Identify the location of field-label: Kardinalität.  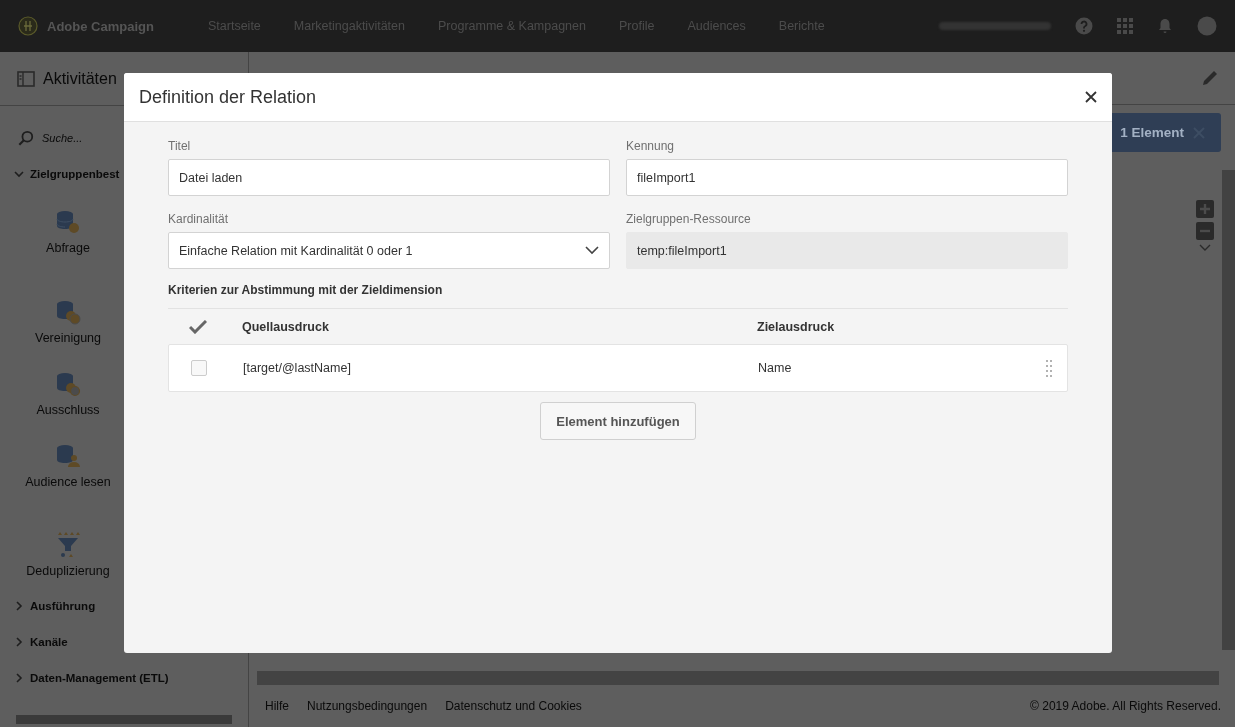
(199, 219).